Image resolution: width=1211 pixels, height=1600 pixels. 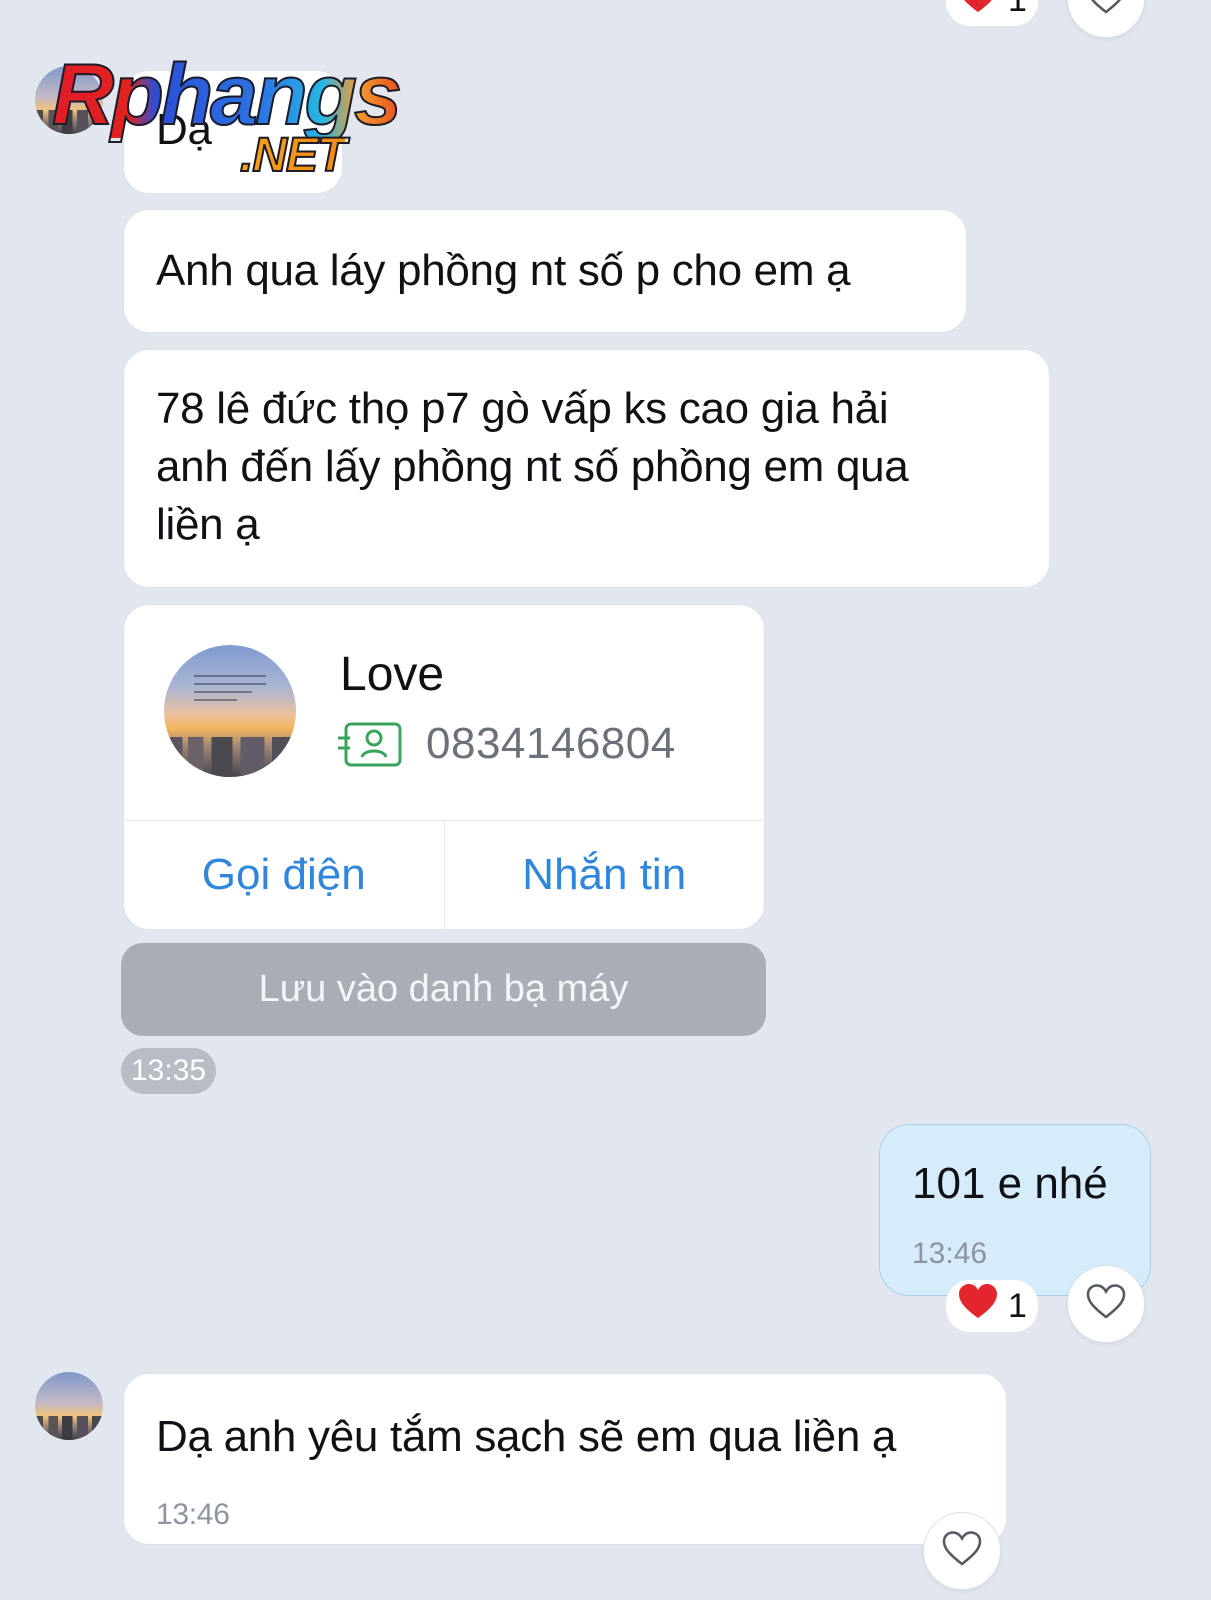 I want to click on message-text: Anh qua láy phồng nt số p cho em ạ, so click(x=503, y=270).